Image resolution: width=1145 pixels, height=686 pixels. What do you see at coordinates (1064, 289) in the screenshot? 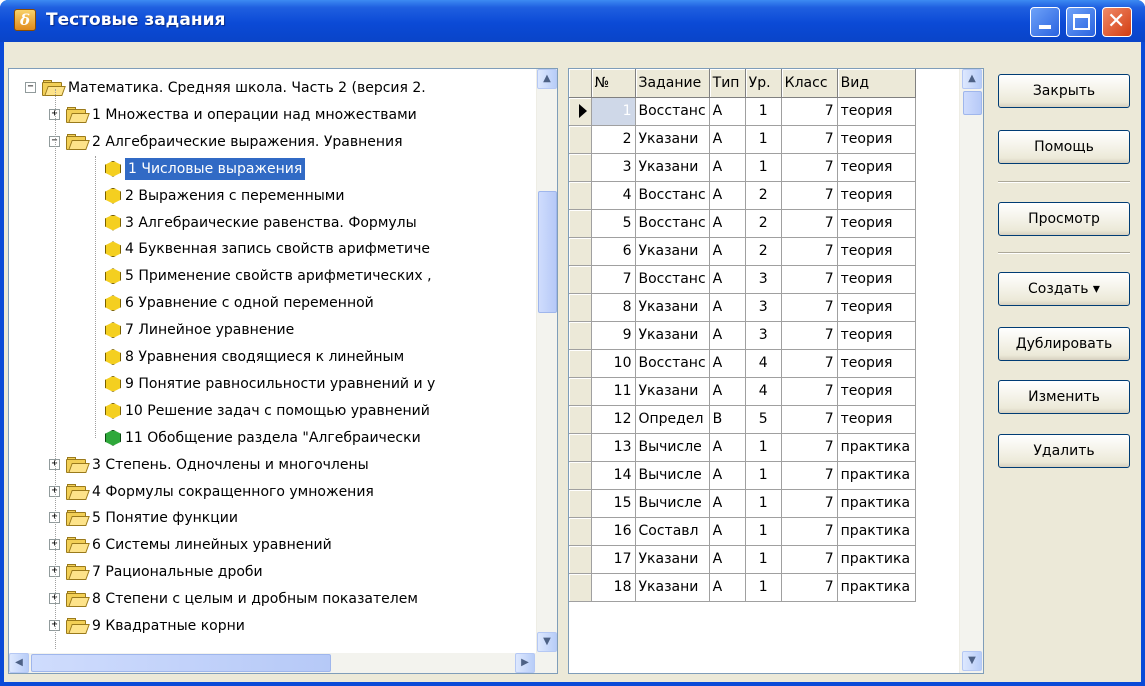
I see `create-button: Создать ▾` at bounding box center [1064, 289].